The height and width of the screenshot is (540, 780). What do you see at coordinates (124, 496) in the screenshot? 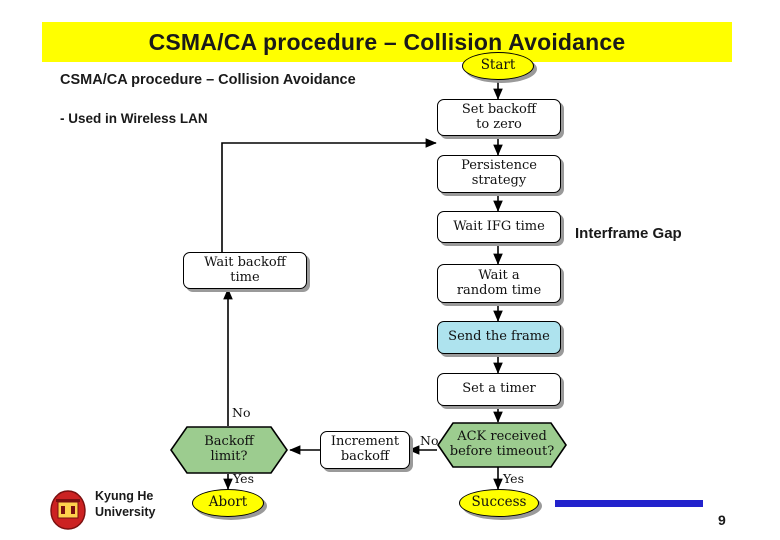
I see `university-line1: Kyung He` at bounding box center [124, 496].